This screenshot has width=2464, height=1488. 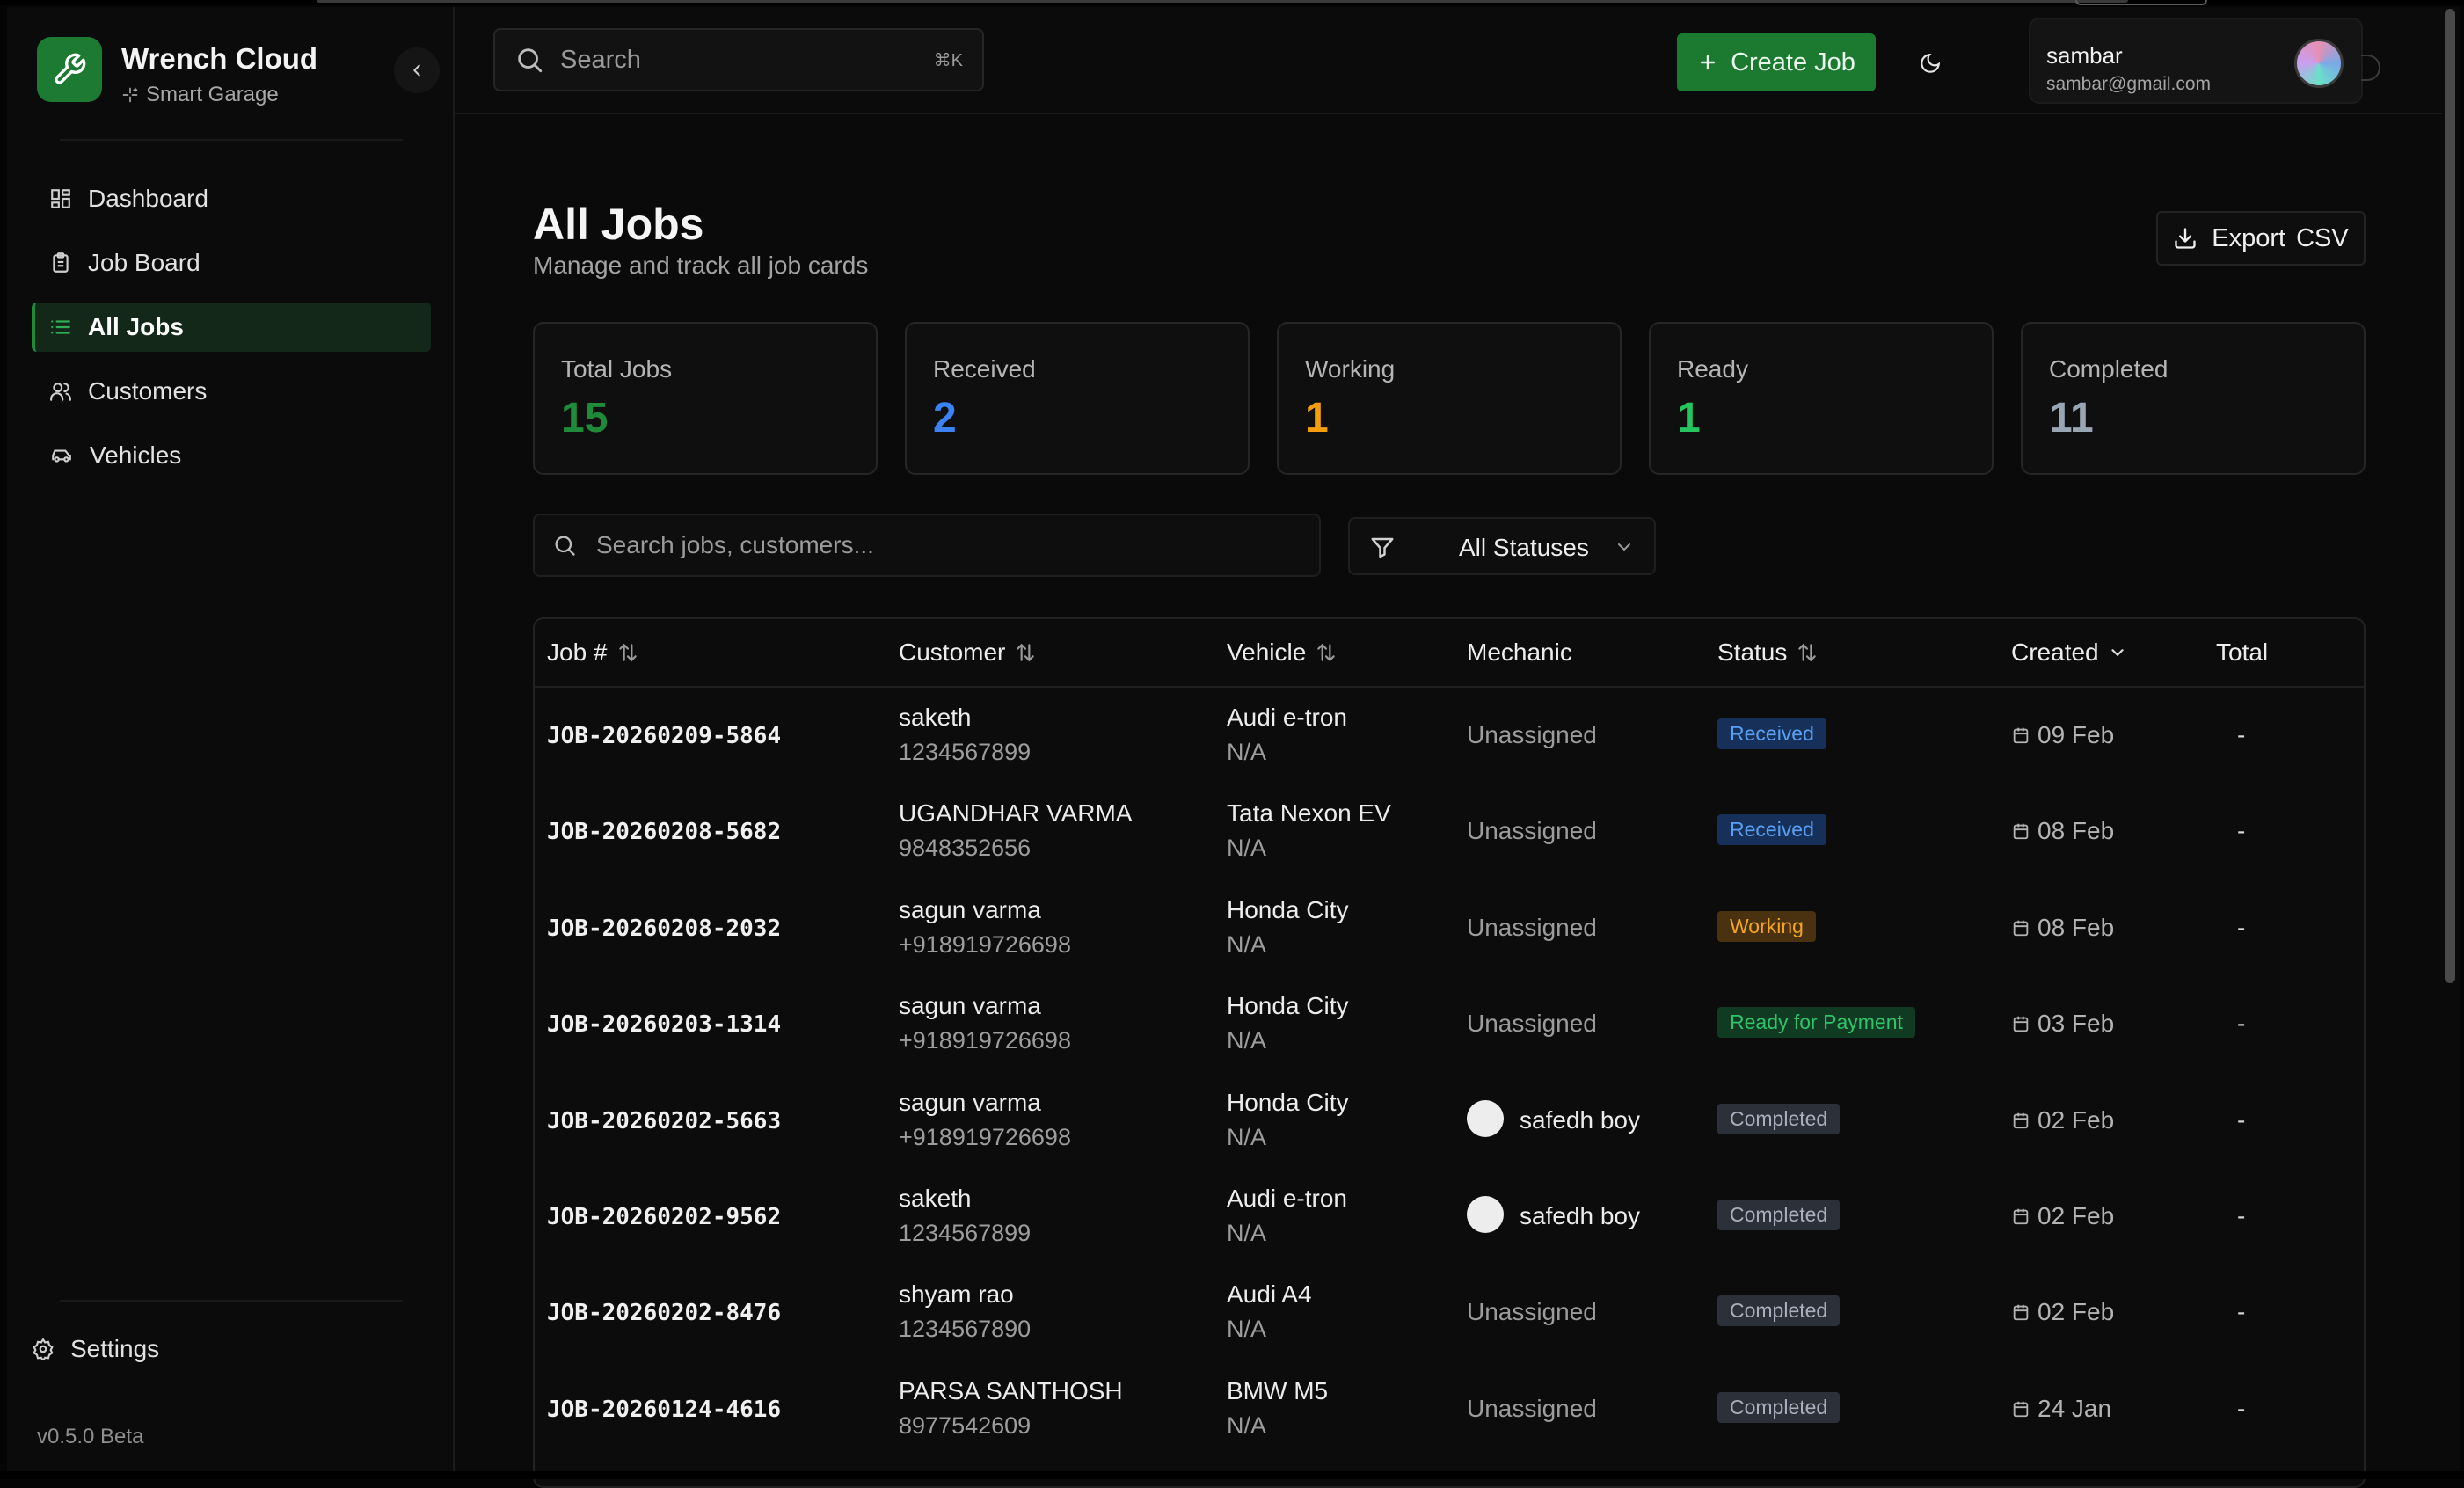 I want to click on stat-value: 1, so click(x=1317, y=418).